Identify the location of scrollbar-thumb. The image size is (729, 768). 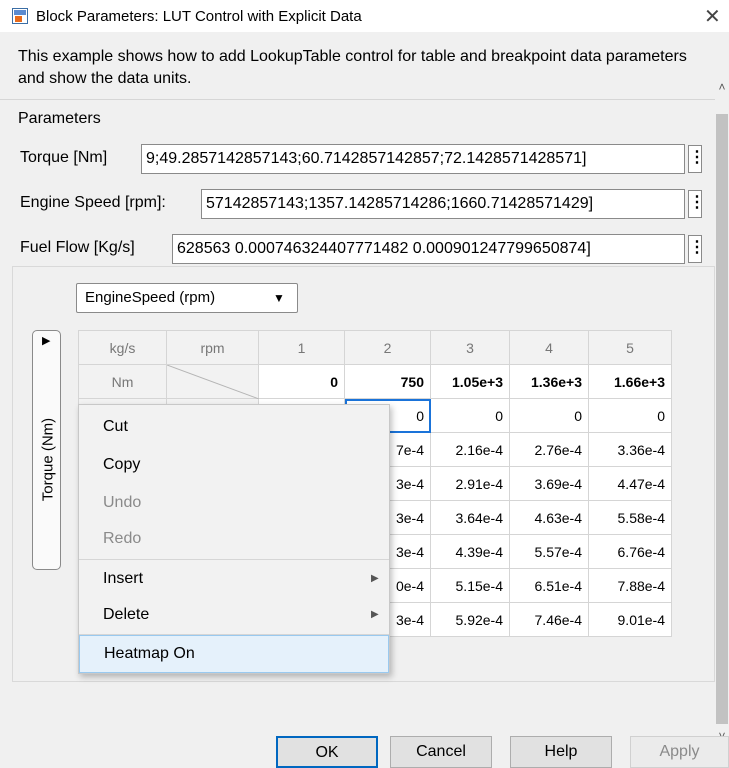
(722, 419).